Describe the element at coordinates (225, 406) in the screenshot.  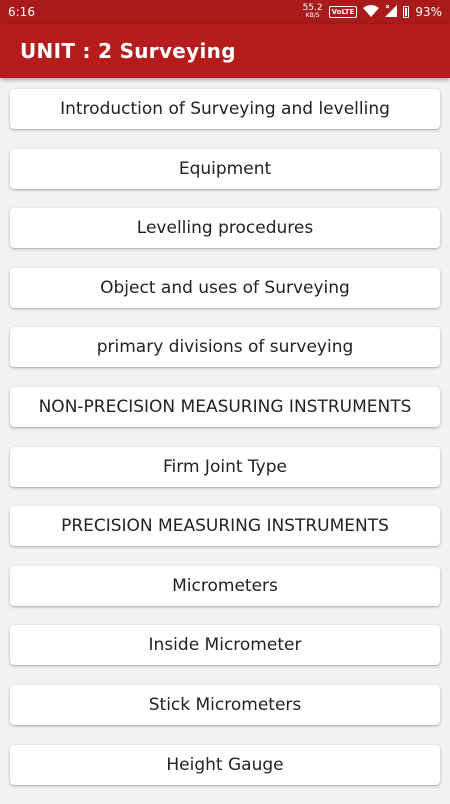
I see `list-item-non-precision-instruments: NON-PRECISION MEASURING INSTRUMENTS` at that location.